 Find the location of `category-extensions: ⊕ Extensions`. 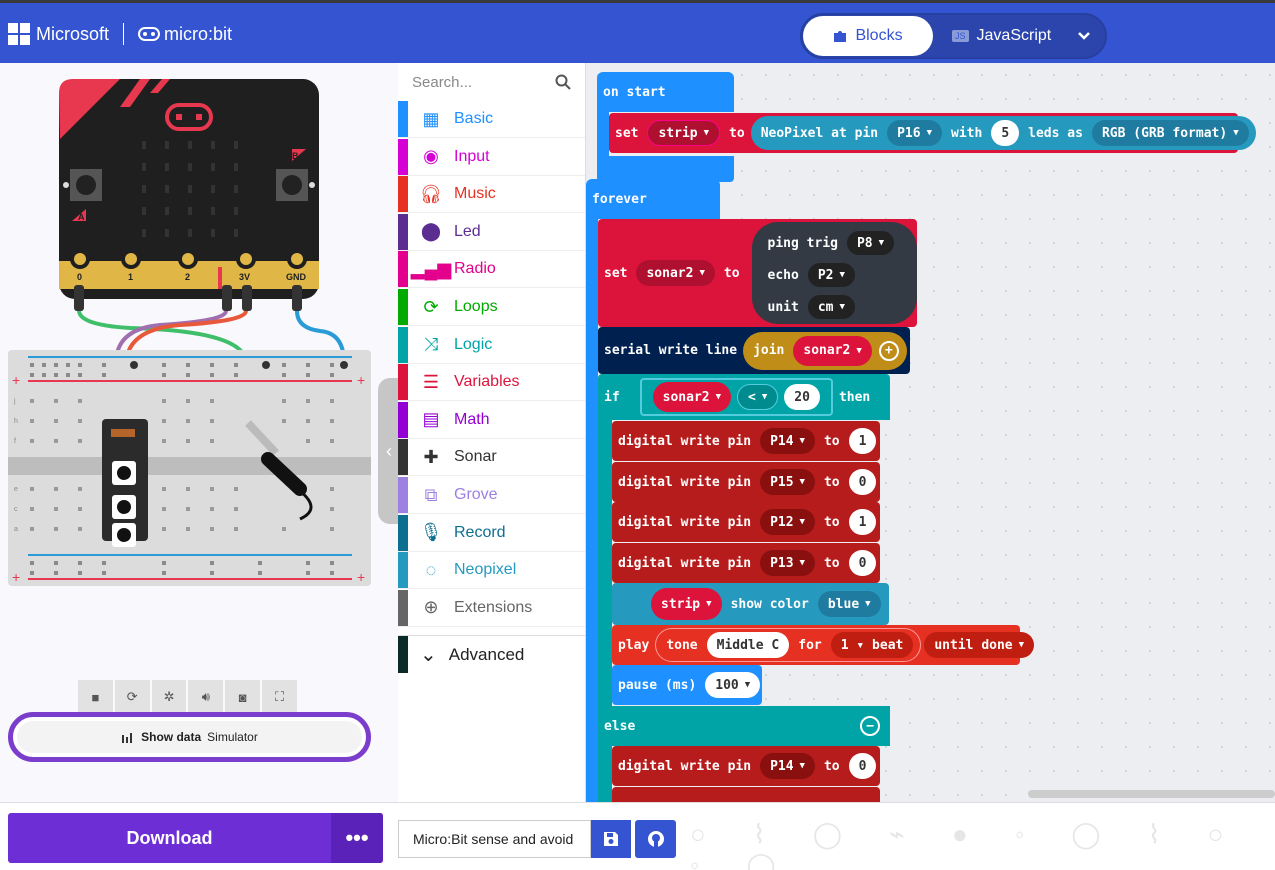

category-extensions: ⊕ Extensions is located at coordinates (491, 608).